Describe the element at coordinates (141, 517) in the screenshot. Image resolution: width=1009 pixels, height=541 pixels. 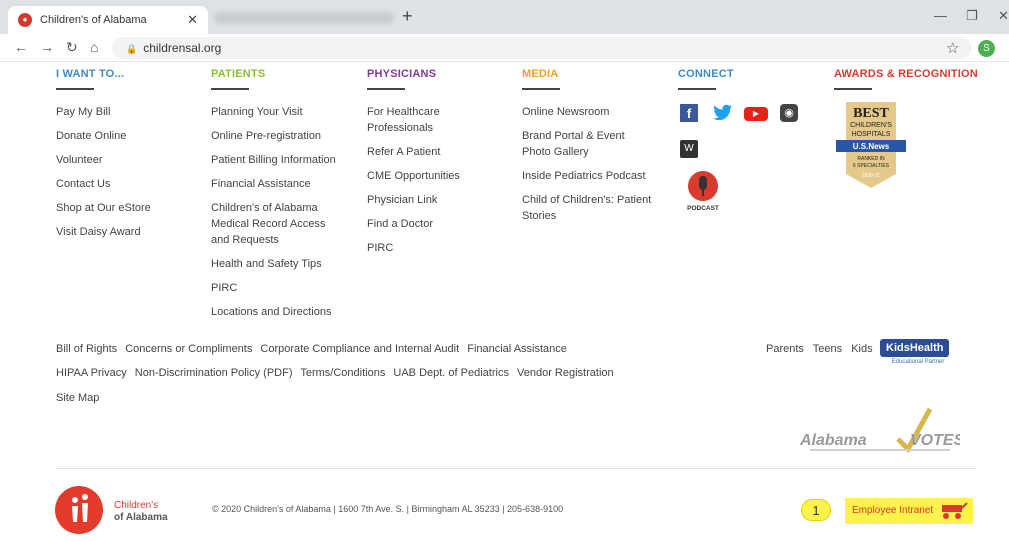
I see `logo-line2: of Alabama` at that location.